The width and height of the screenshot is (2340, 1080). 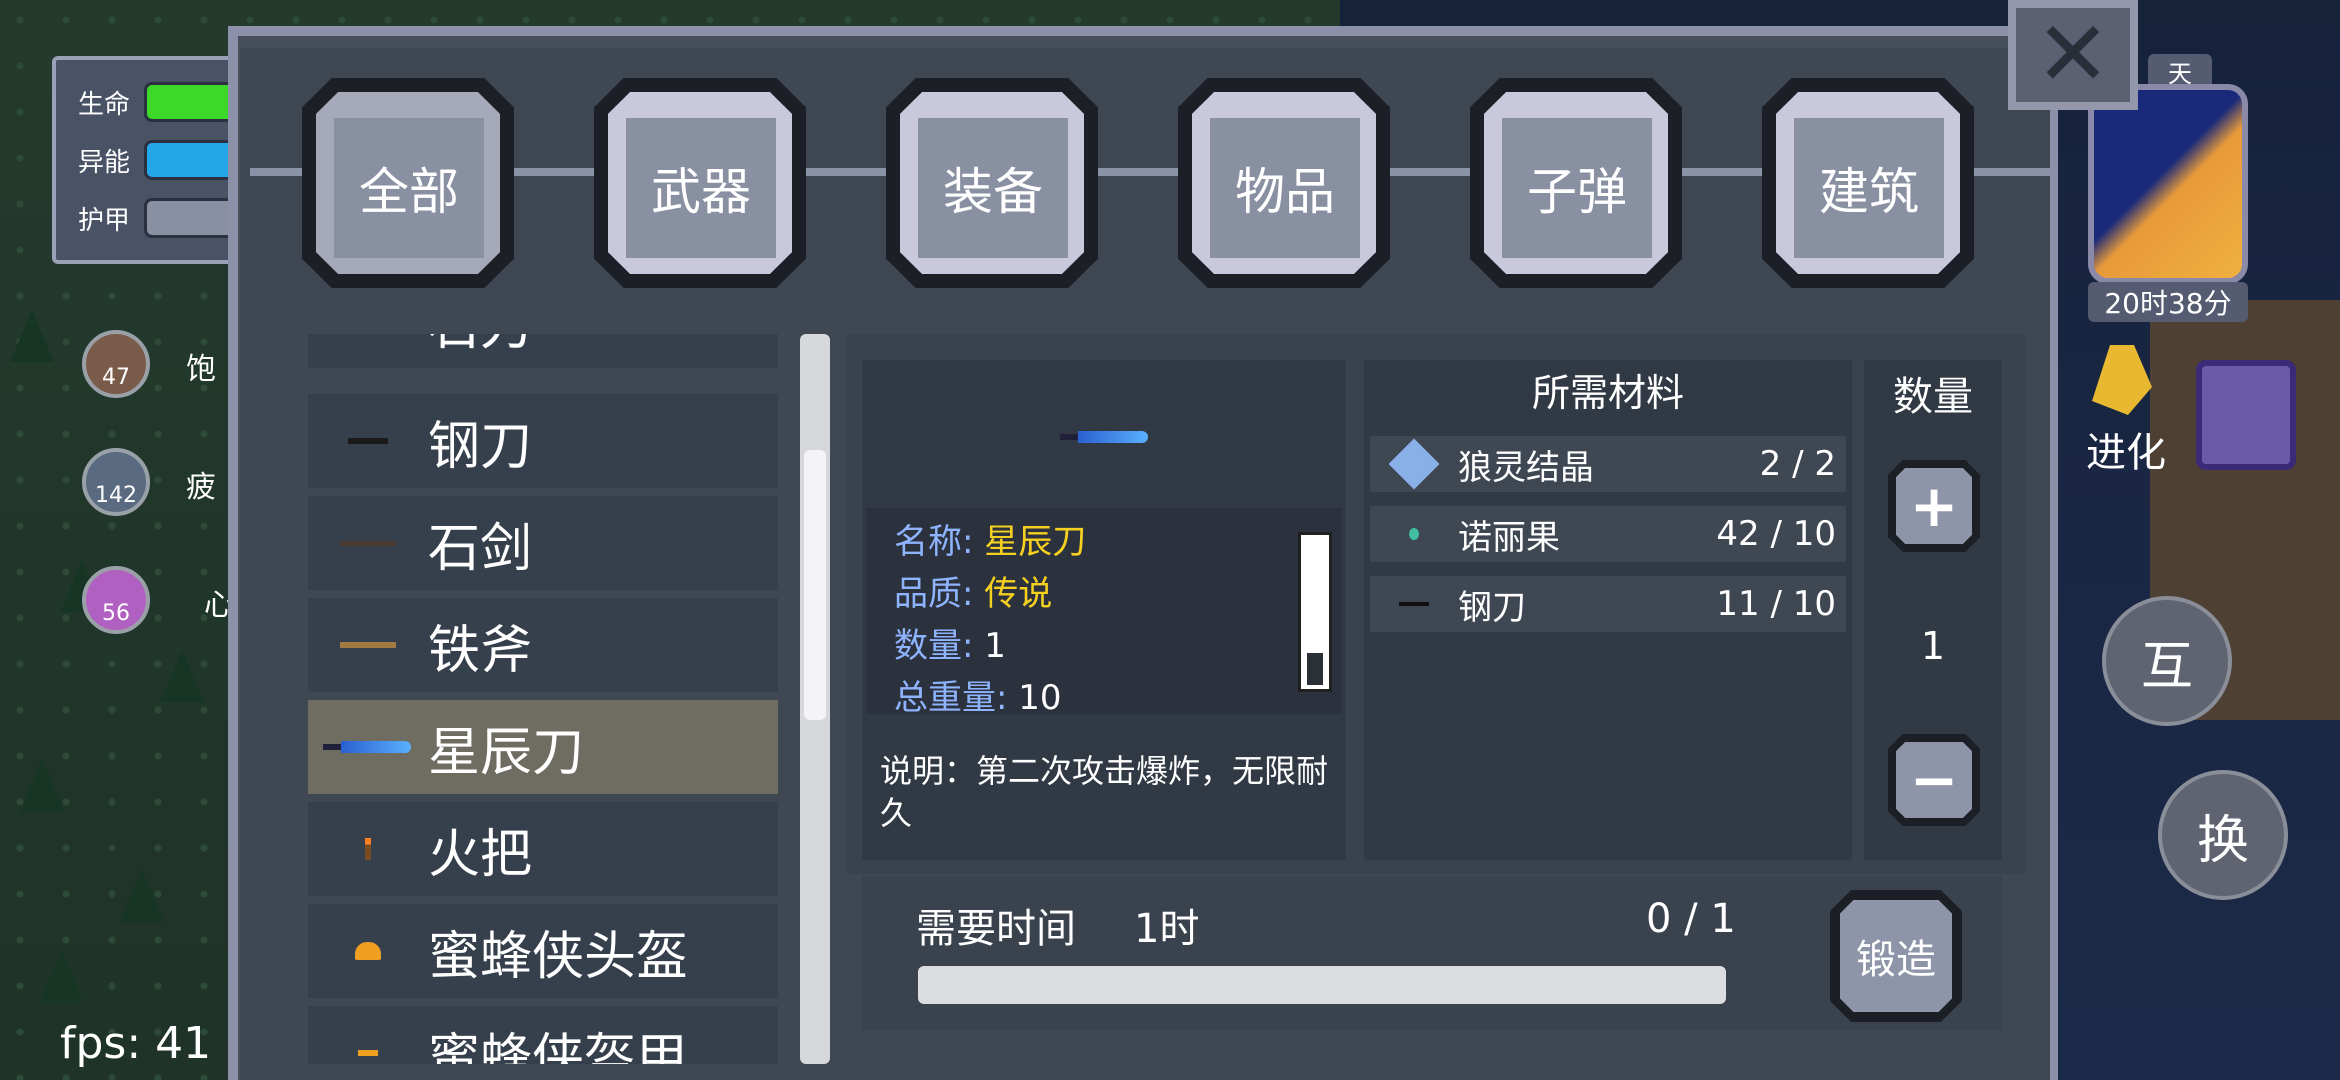 I want to click on torch-icon, so click(x=368, y=849).